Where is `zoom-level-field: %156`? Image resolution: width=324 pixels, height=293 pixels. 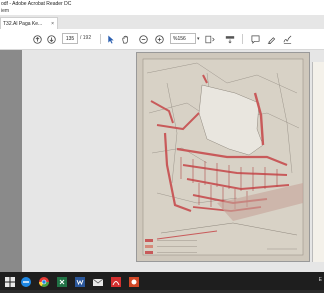 zoom-level-field: %156 is located at coordinates (183, 38).